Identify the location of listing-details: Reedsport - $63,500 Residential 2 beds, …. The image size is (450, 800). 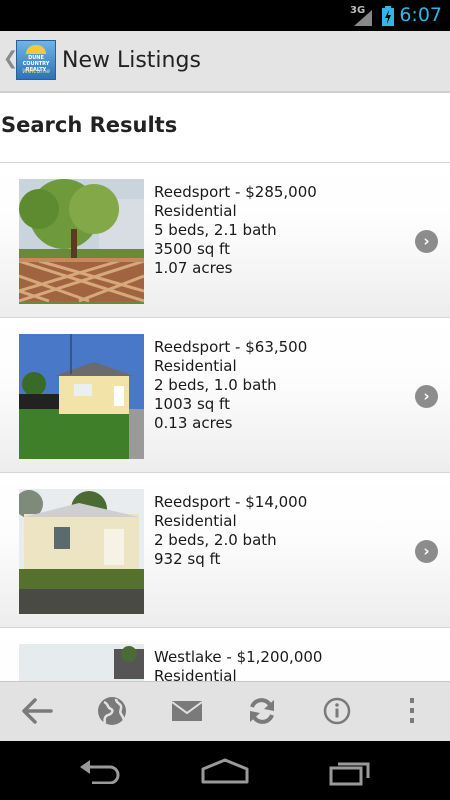
(230, 385).